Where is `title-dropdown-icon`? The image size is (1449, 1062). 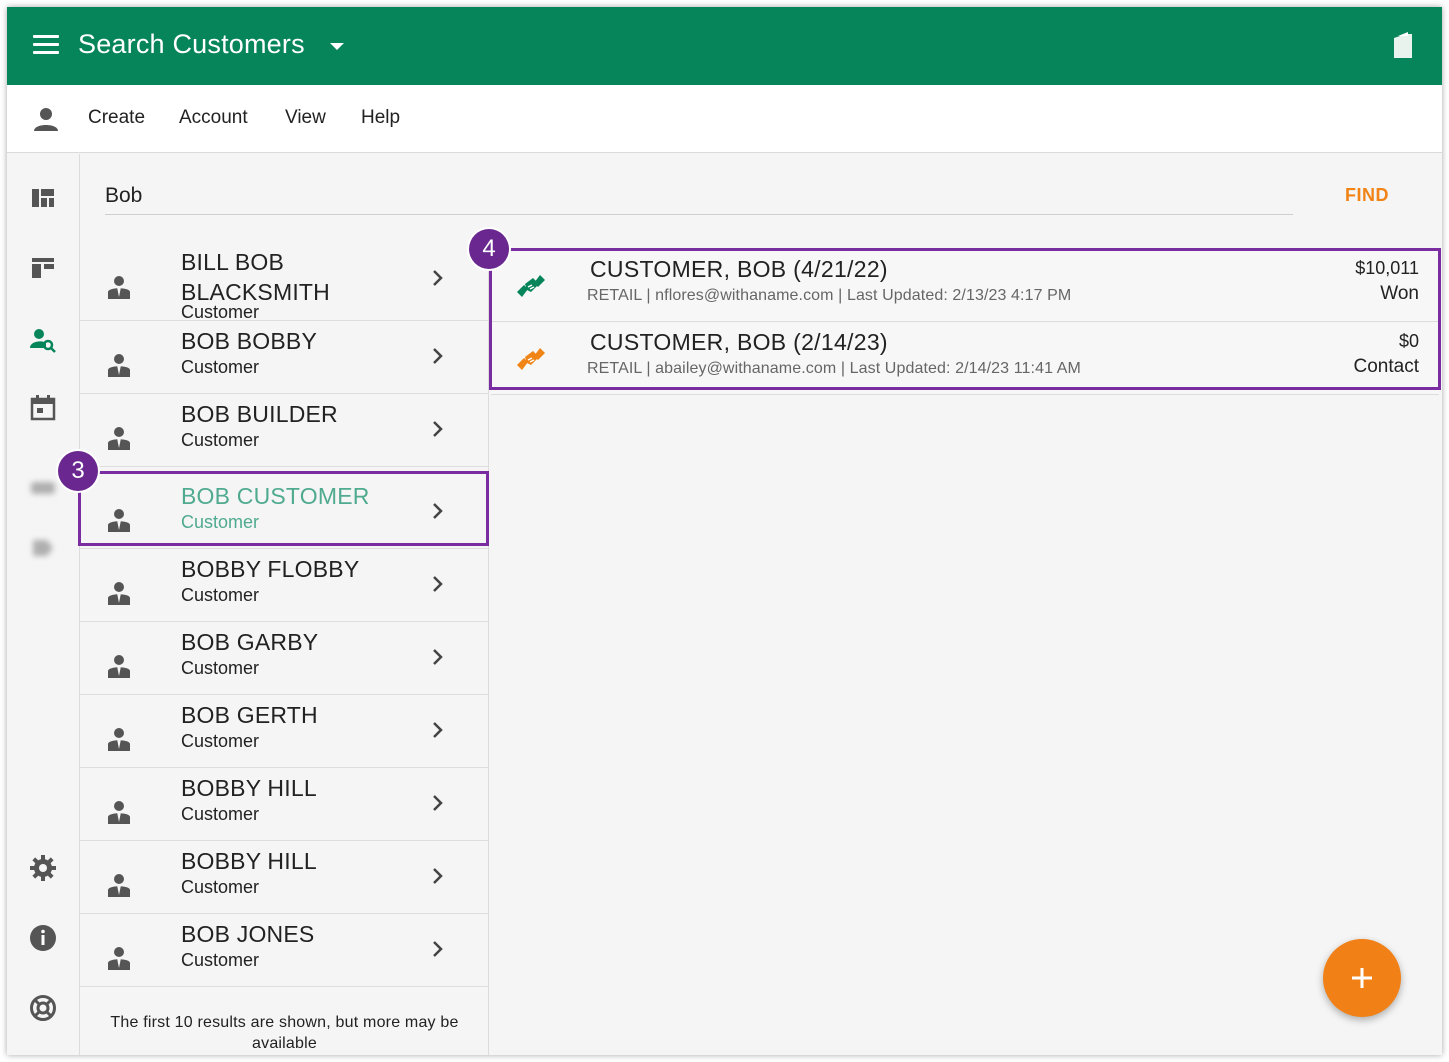 title-dropdown-icon is located at coordinates (337, 46).